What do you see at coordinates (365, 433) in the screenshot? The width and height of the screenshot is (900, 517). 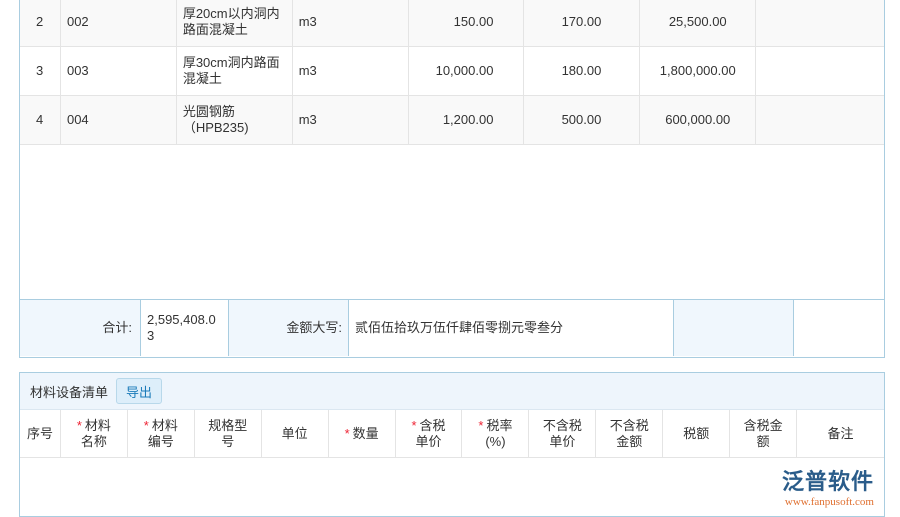 I see `column-label: 数量` at bounding box center [365, 433].